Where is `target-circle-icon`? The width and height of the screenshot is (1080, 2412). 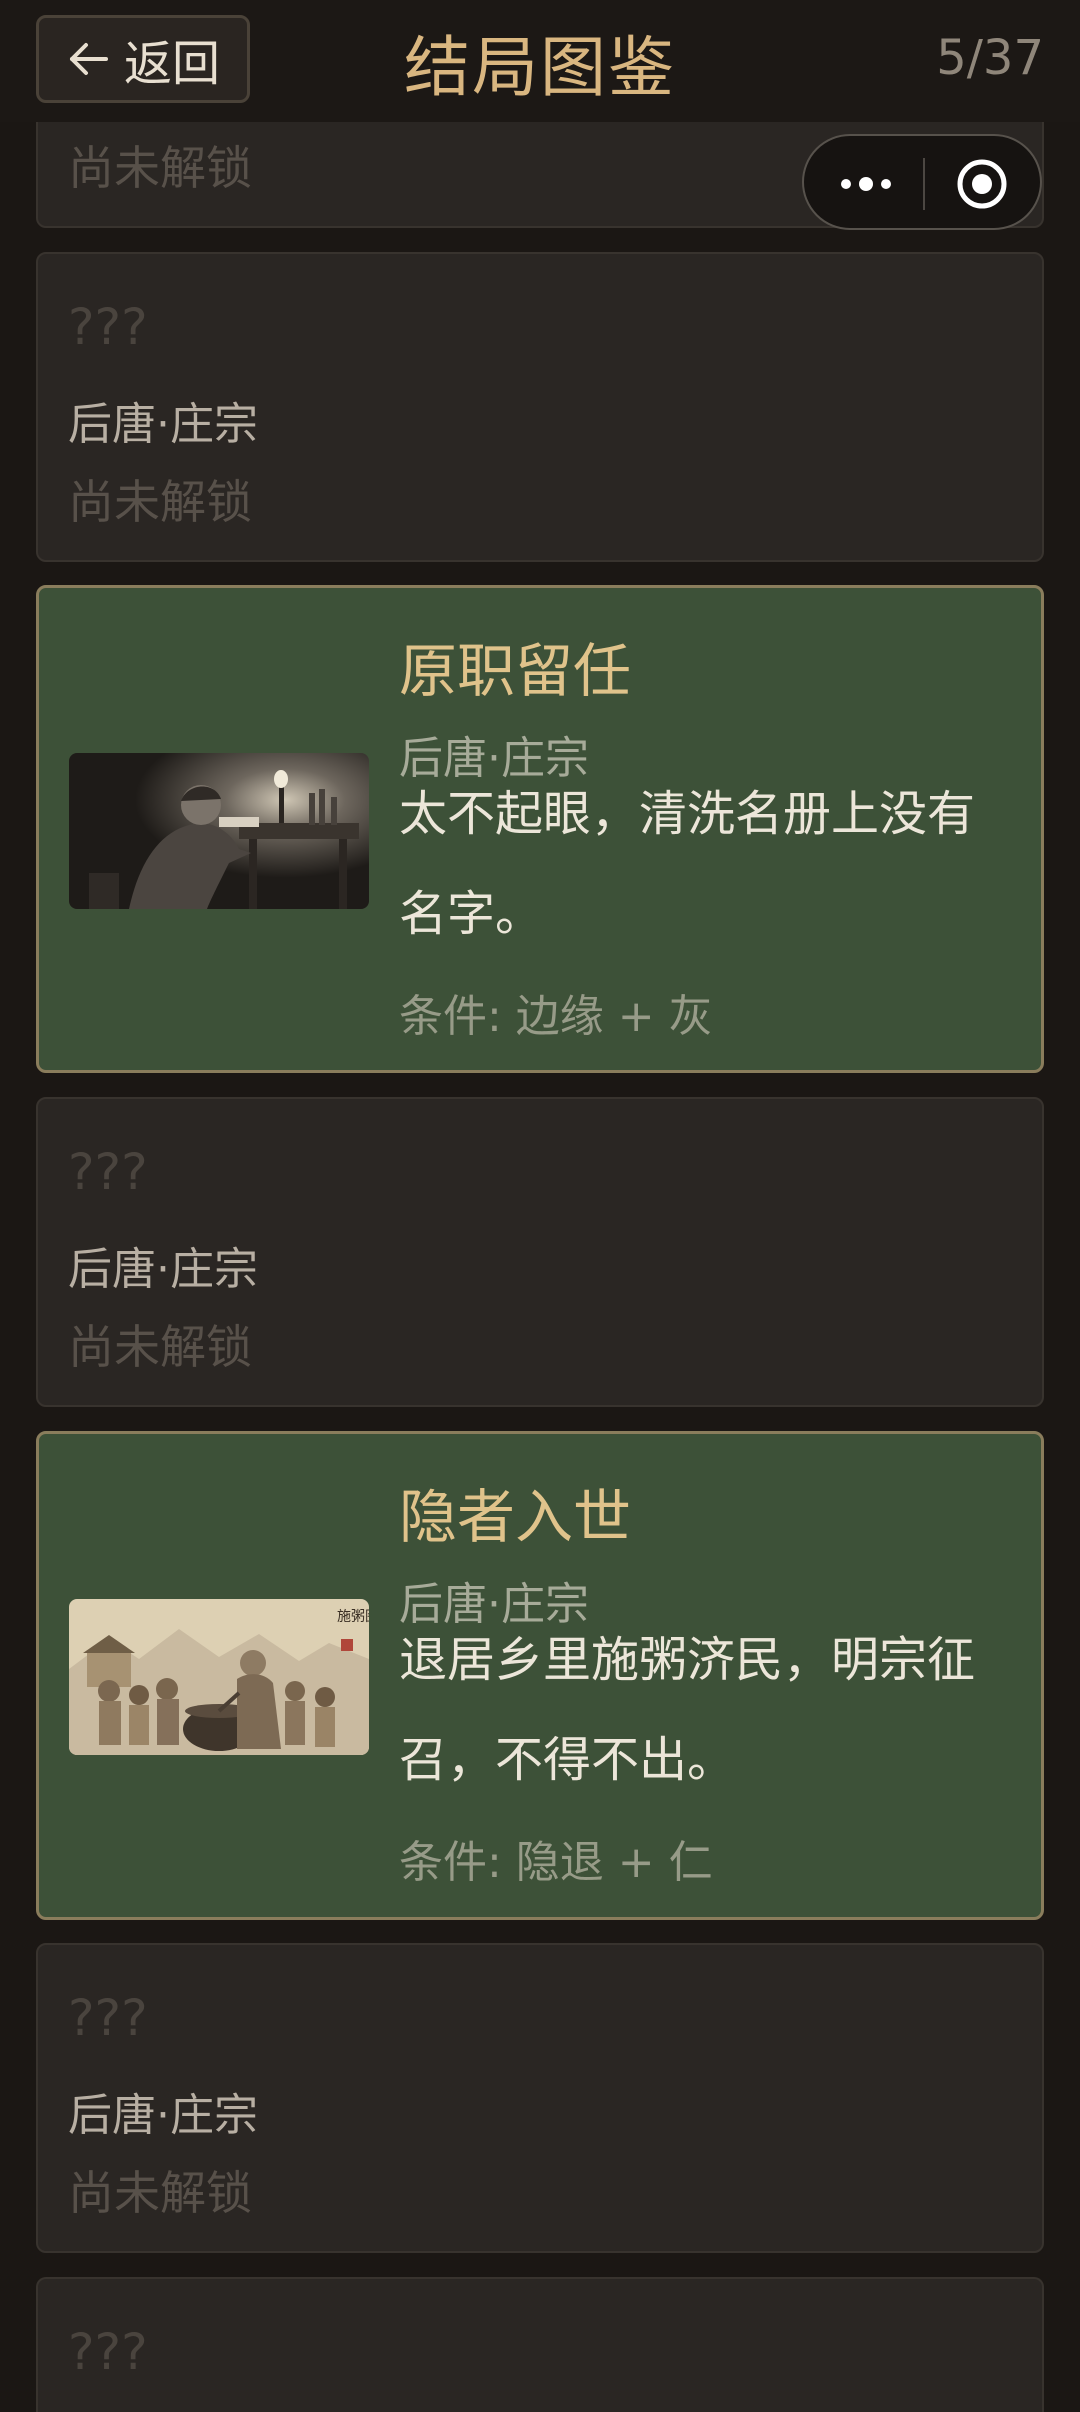
target-circle-icon is located at coordinates (982, 184).